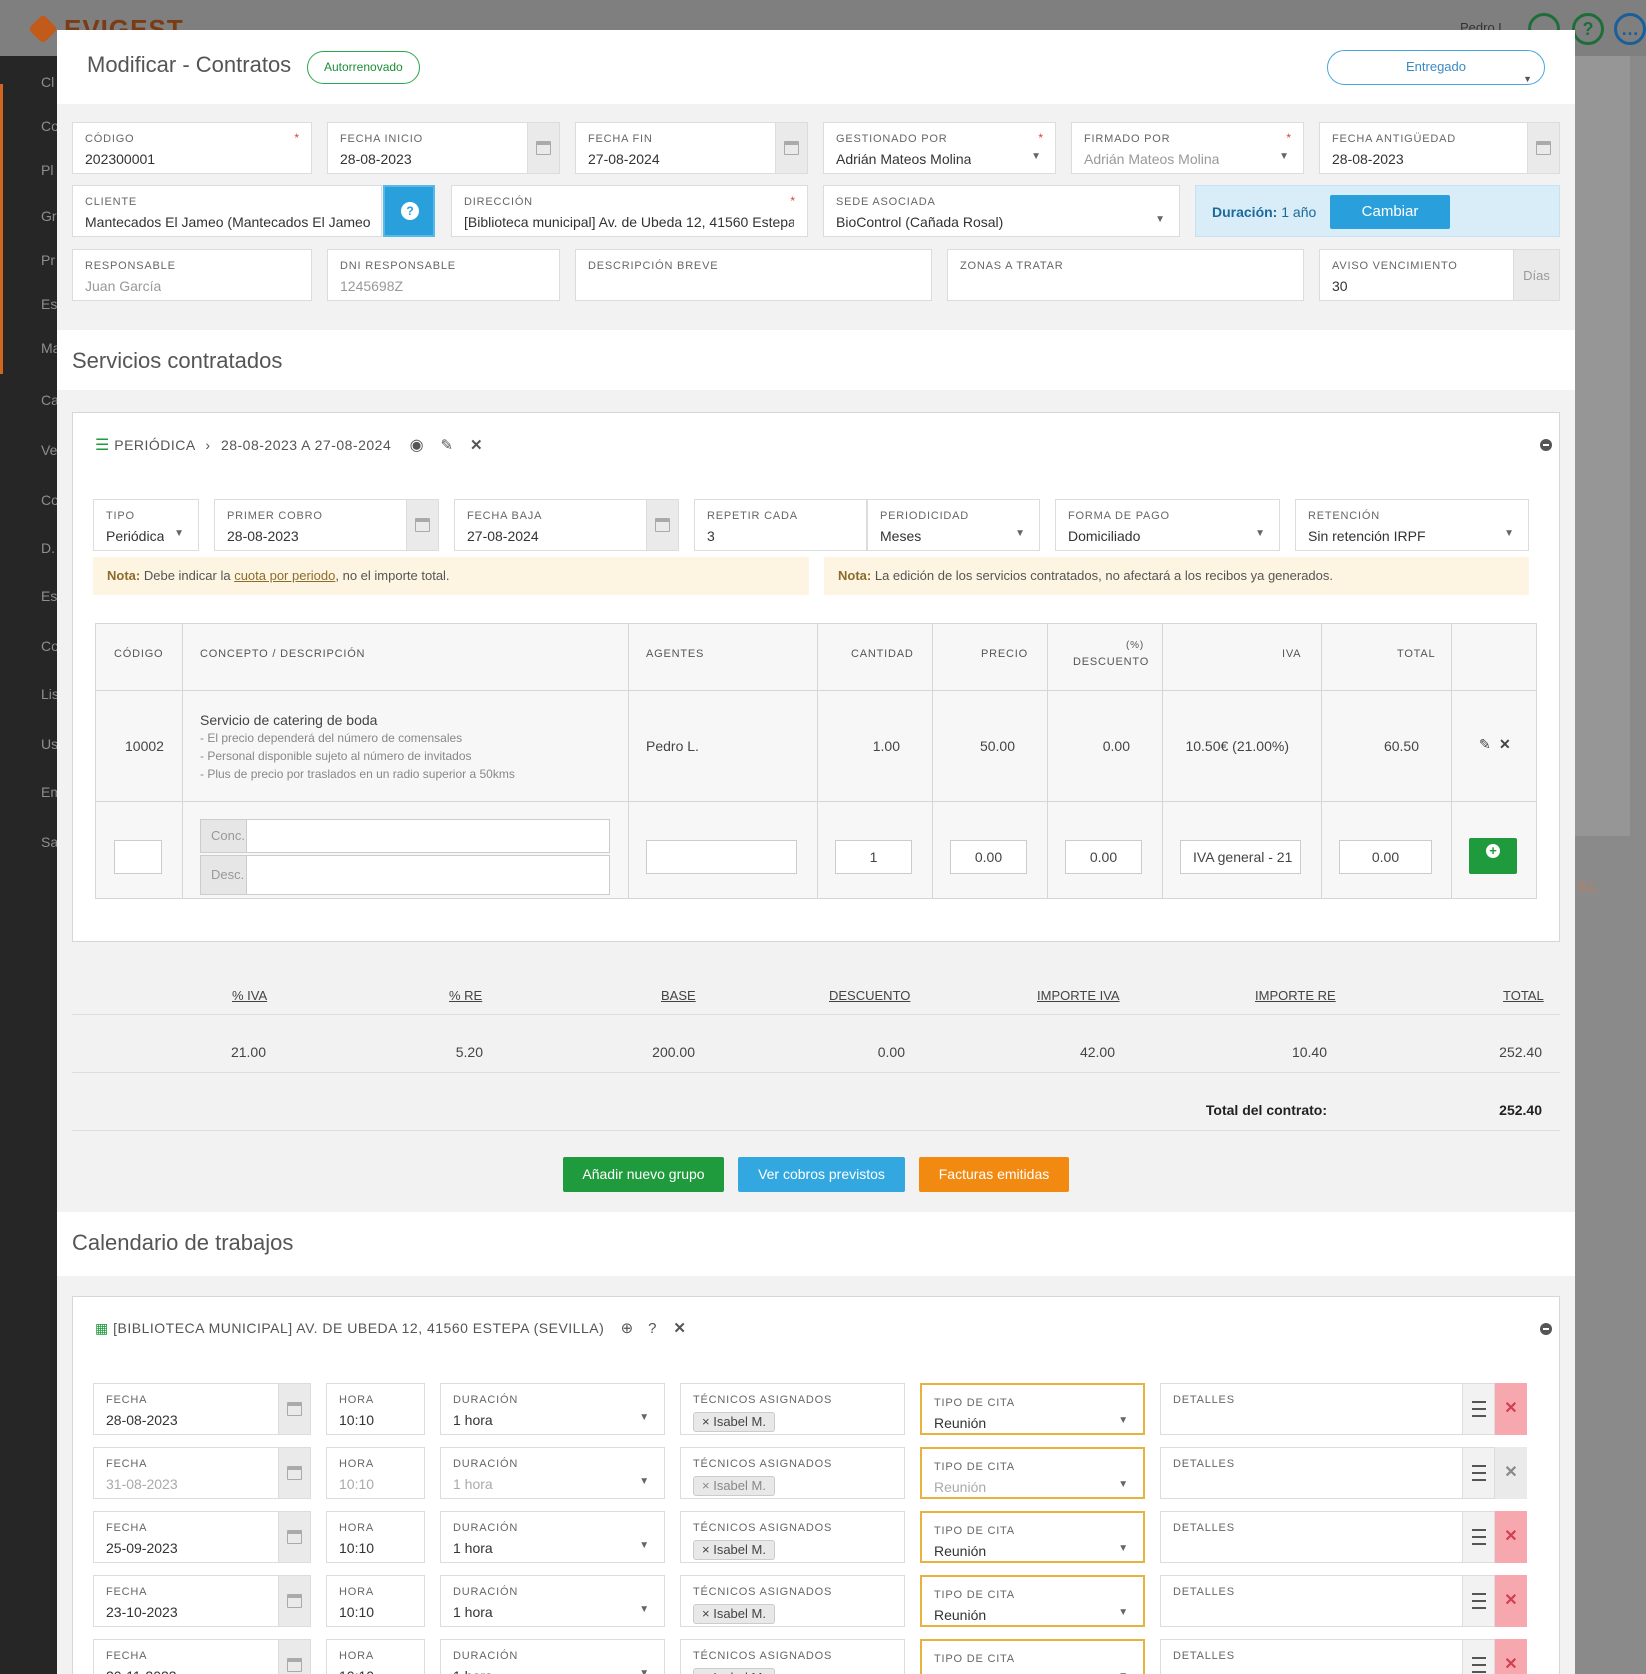 This screenshot has width=1646, height=1674. I want to click on new-total-input: 0.00, so click(1385, 857).